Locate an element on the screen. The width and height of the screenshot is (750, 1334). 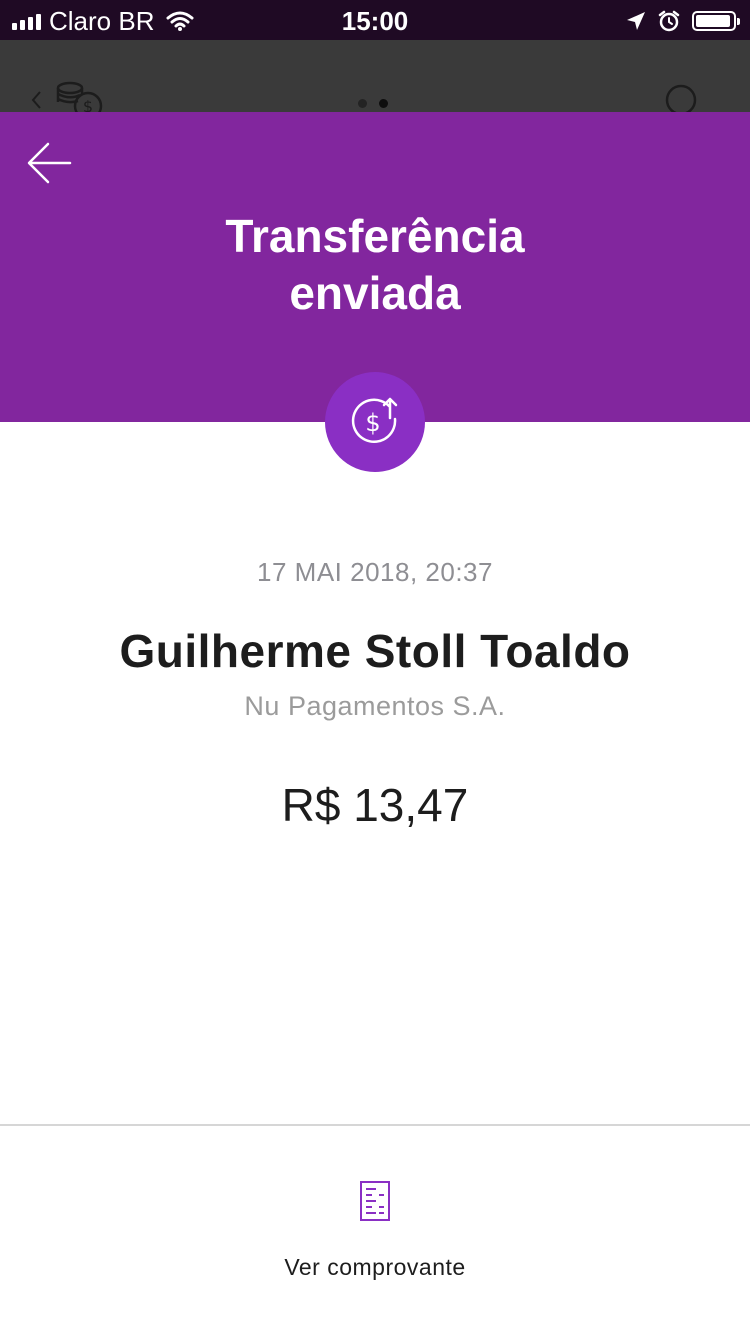
transfer-date: 17 MAI 2018, 20:37 is located at coordinates (375, 572).